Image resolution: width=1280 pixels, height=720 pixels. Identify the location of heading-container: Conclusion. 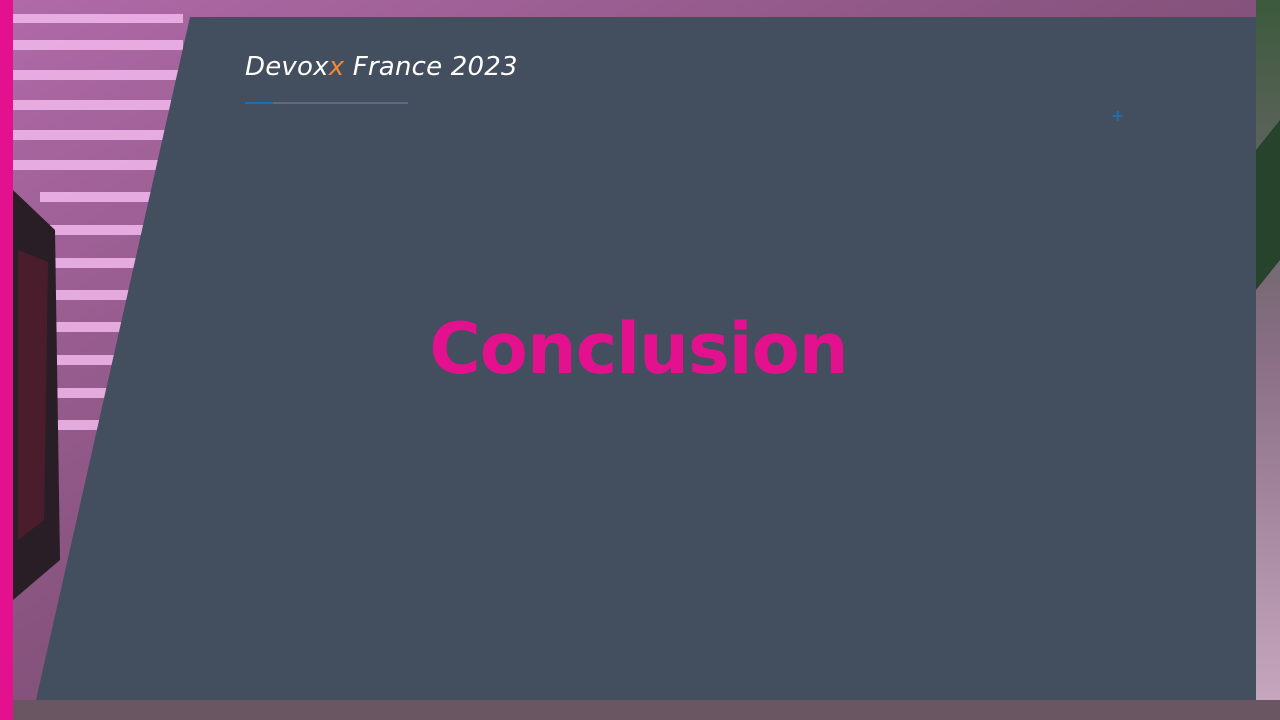
(640, 349).